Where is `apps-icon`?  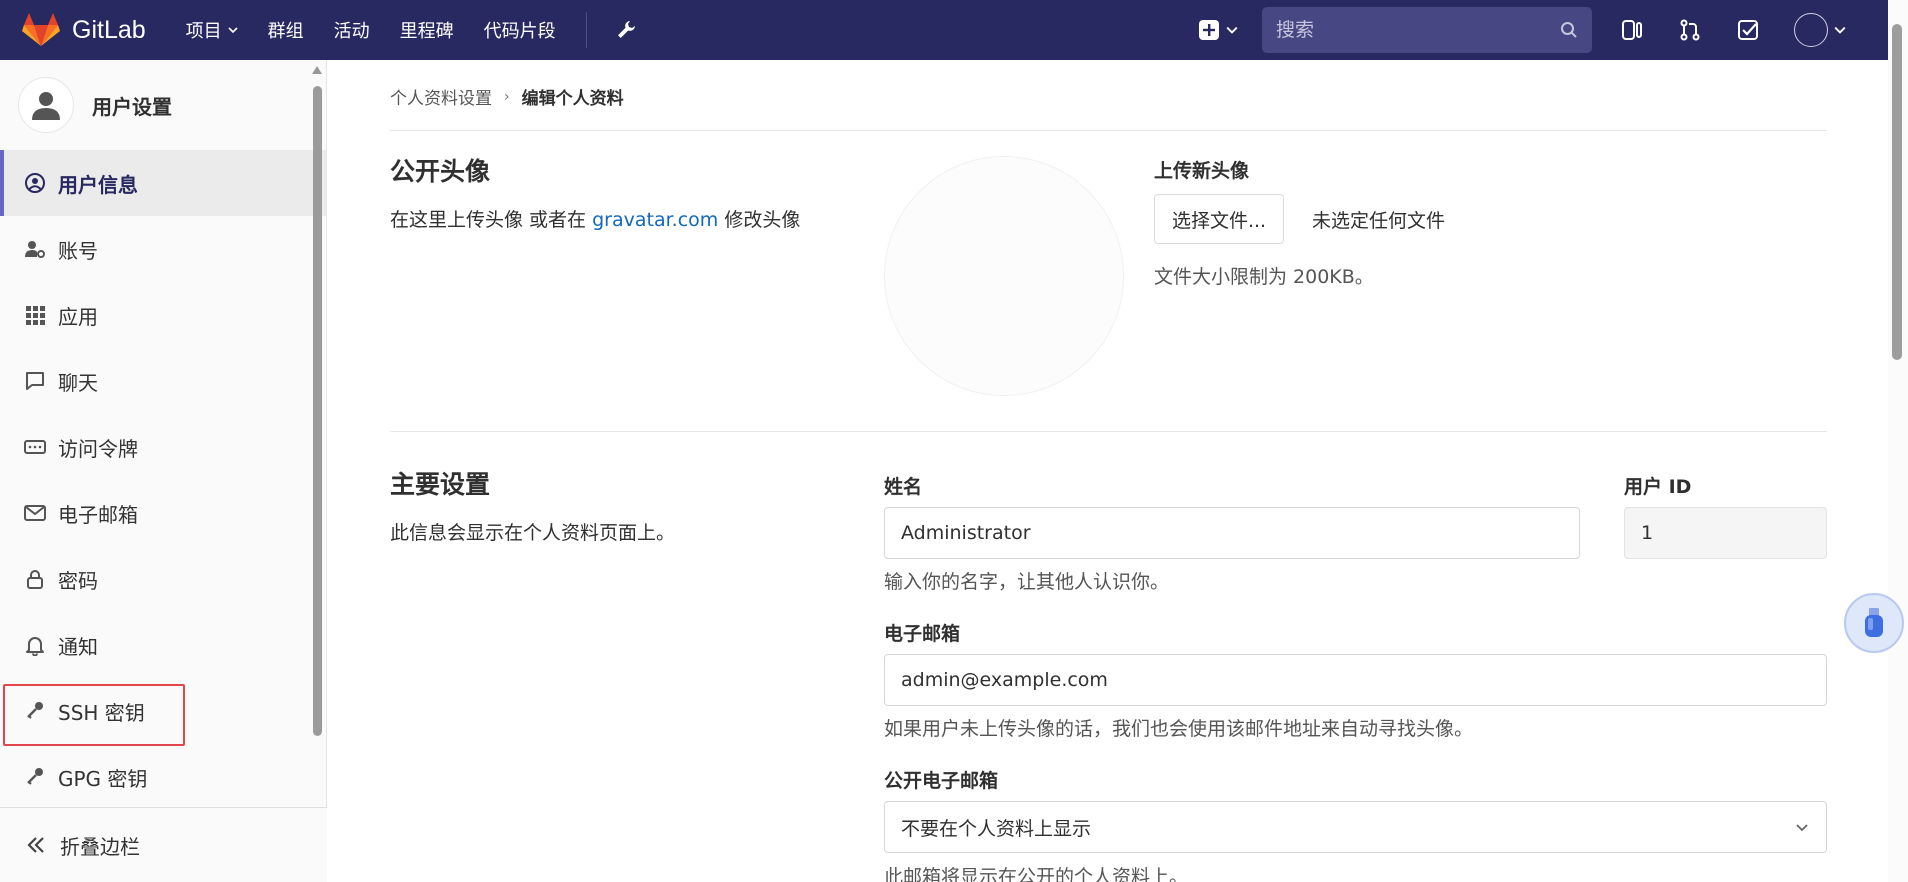 apps-icon is located at coordinates (35, 315).